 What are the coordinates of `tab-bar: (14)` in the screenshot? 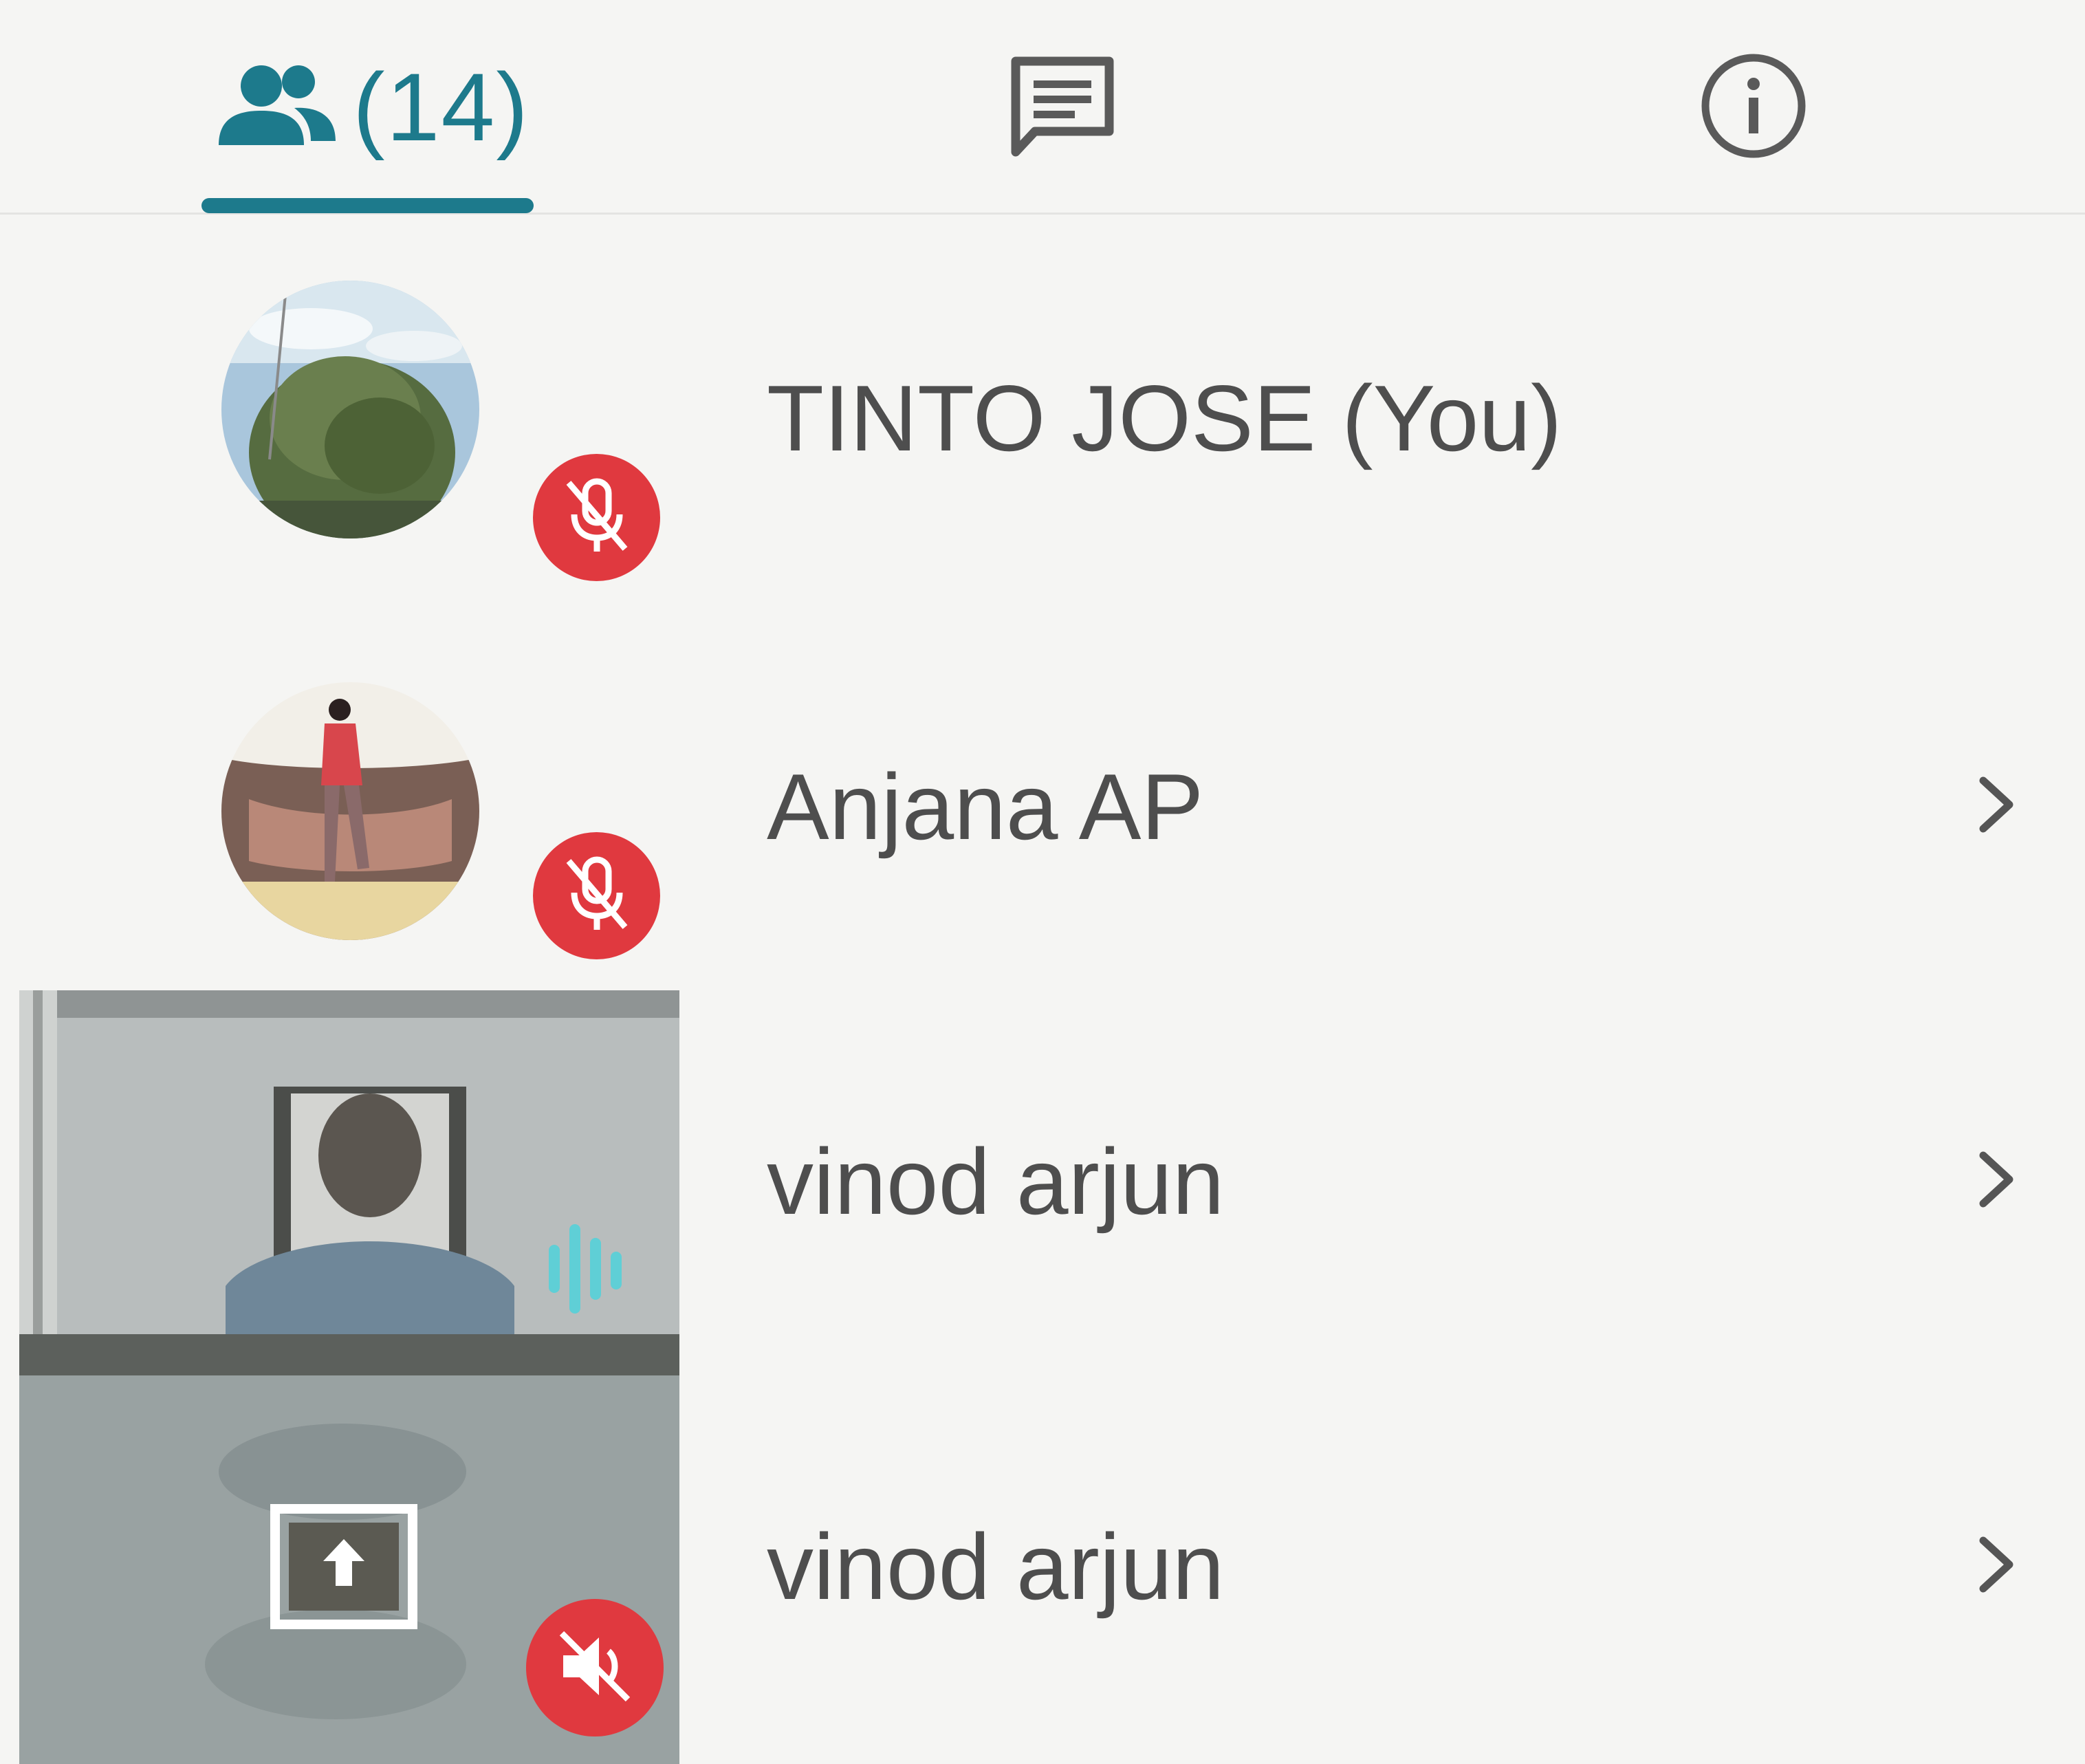 It's located at (1042, 108).